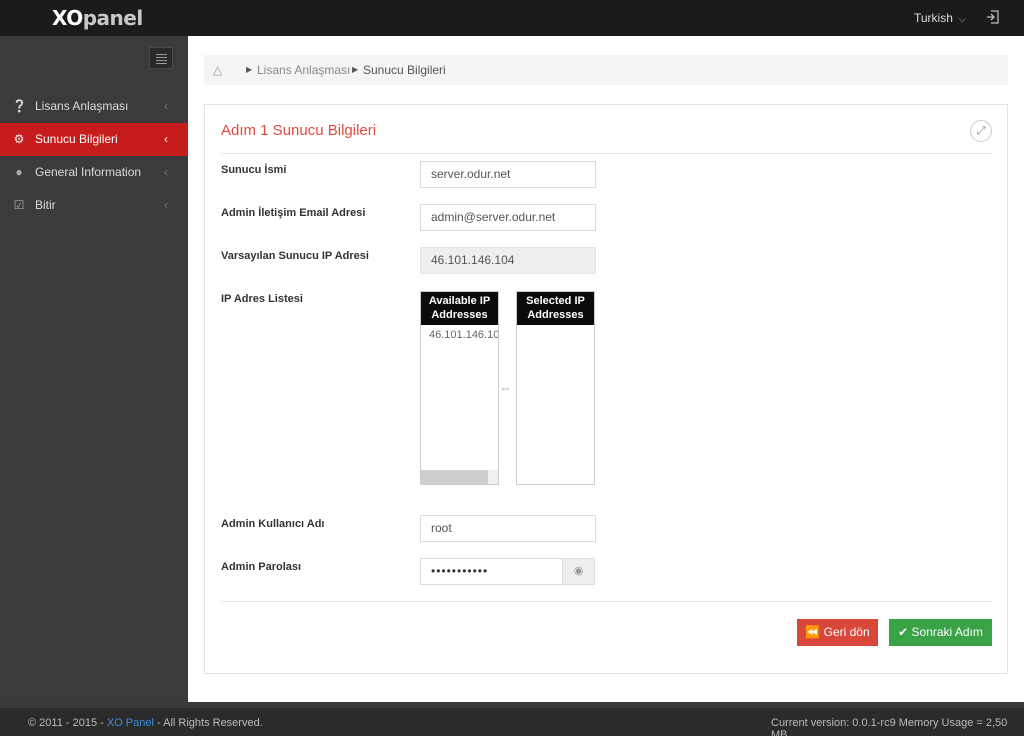 This screenshot has width=1024, height=736. Describe the element at coordinates (217, 70) in the screenshot. I see `linux-home-icon: △` at that location.